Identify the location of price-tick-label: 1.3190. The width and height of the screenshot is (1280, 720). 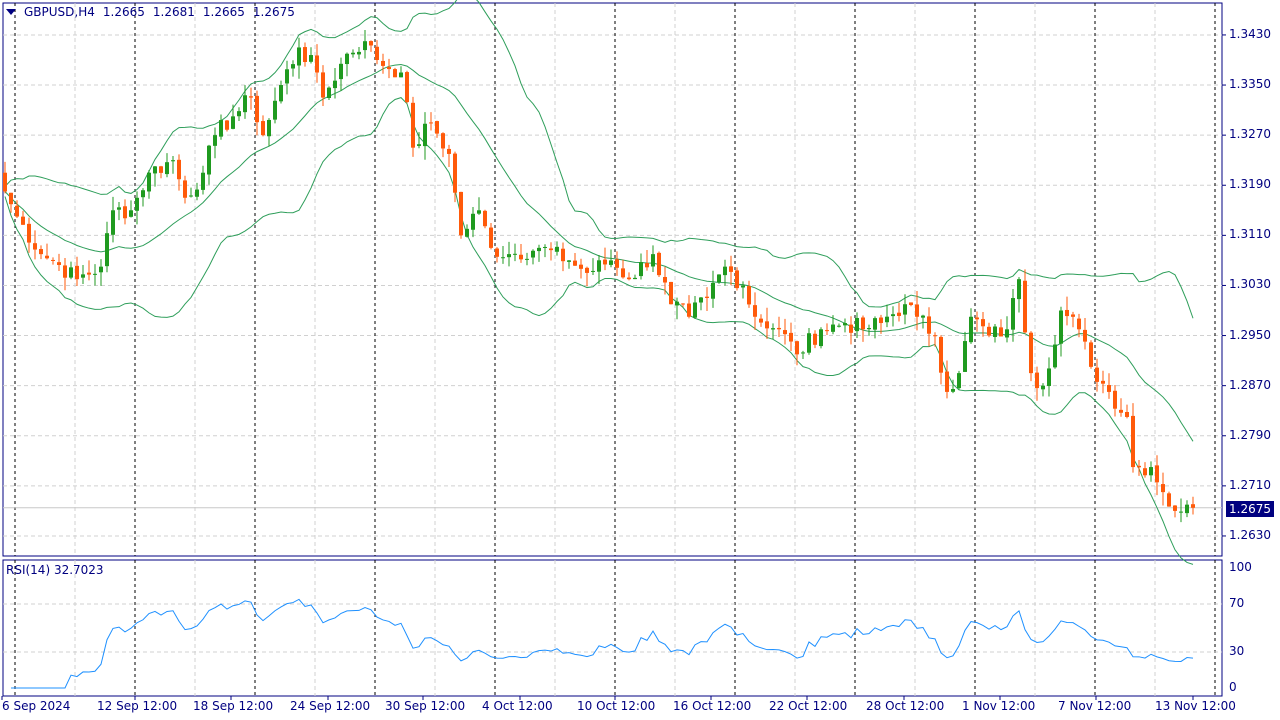
(1250, 184).